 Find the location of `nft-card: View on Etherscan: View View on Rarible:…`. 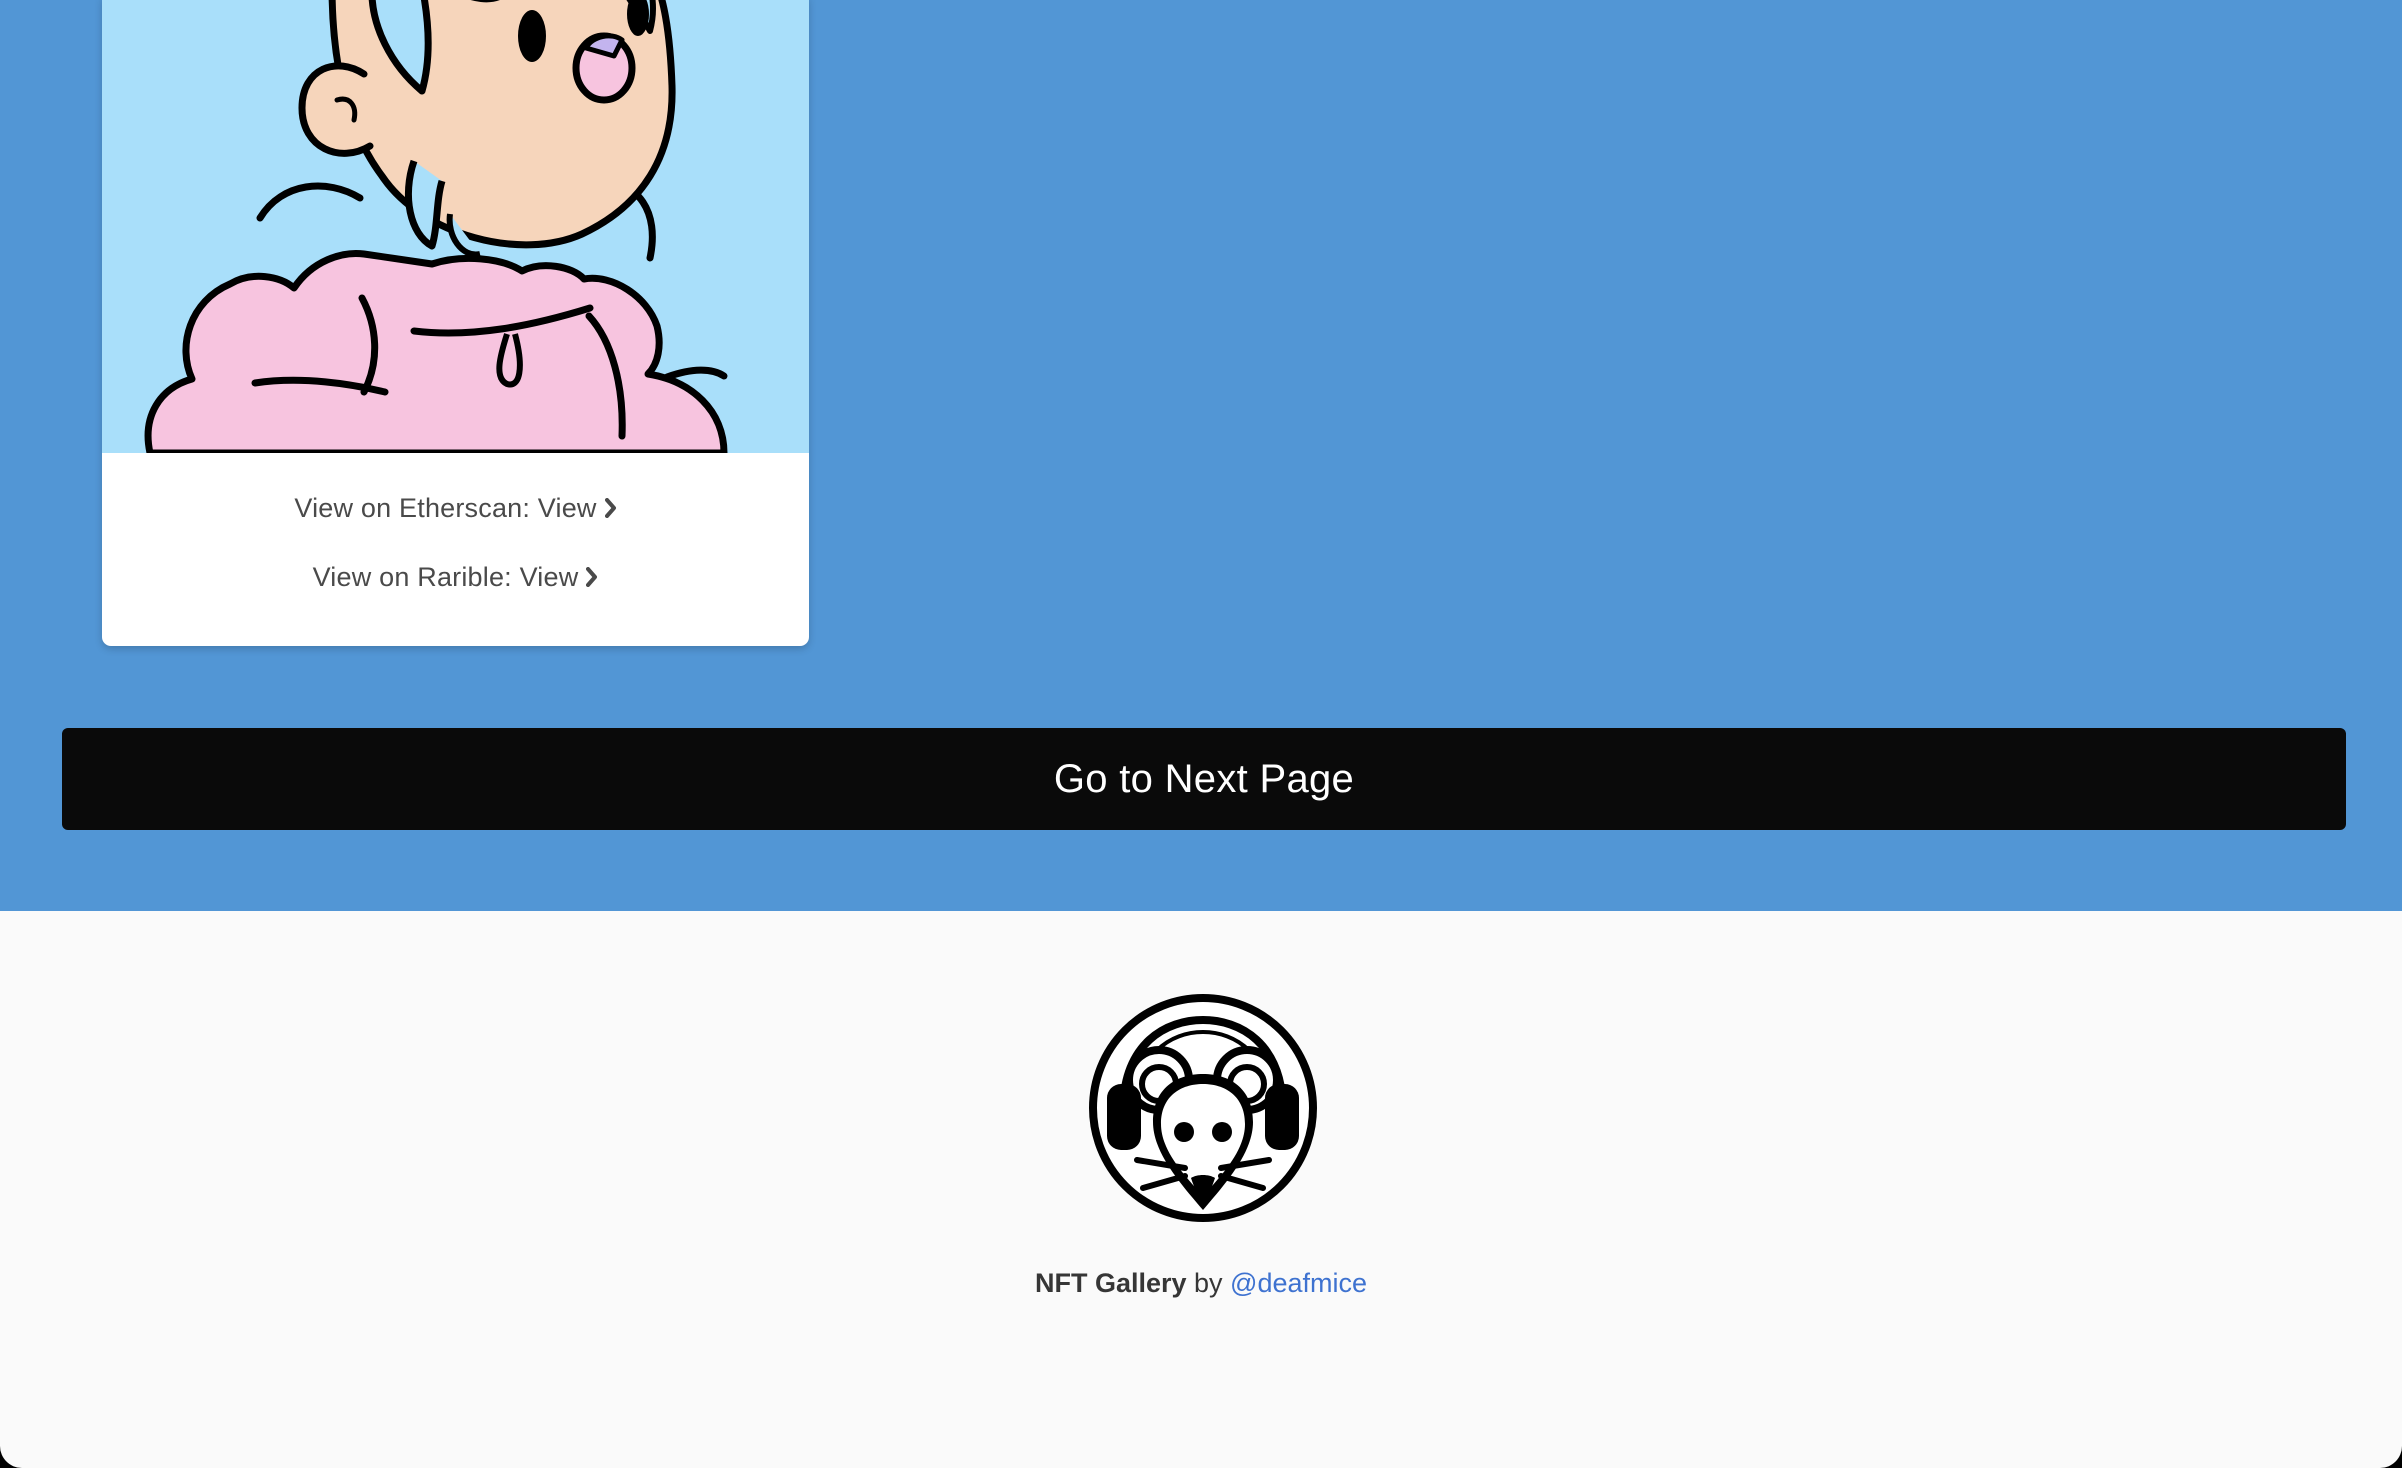

nft-card: View on Etherscan: View View on Rarible:… is located at coordinates (455, 323).